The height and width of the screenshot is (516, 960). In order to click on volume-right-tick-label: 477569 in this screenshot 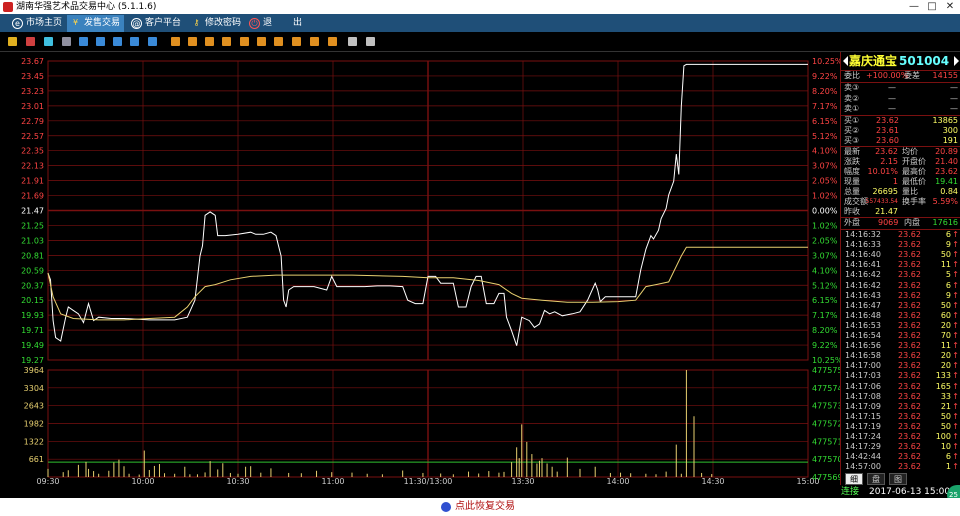, I will do `click(826, 477)`.